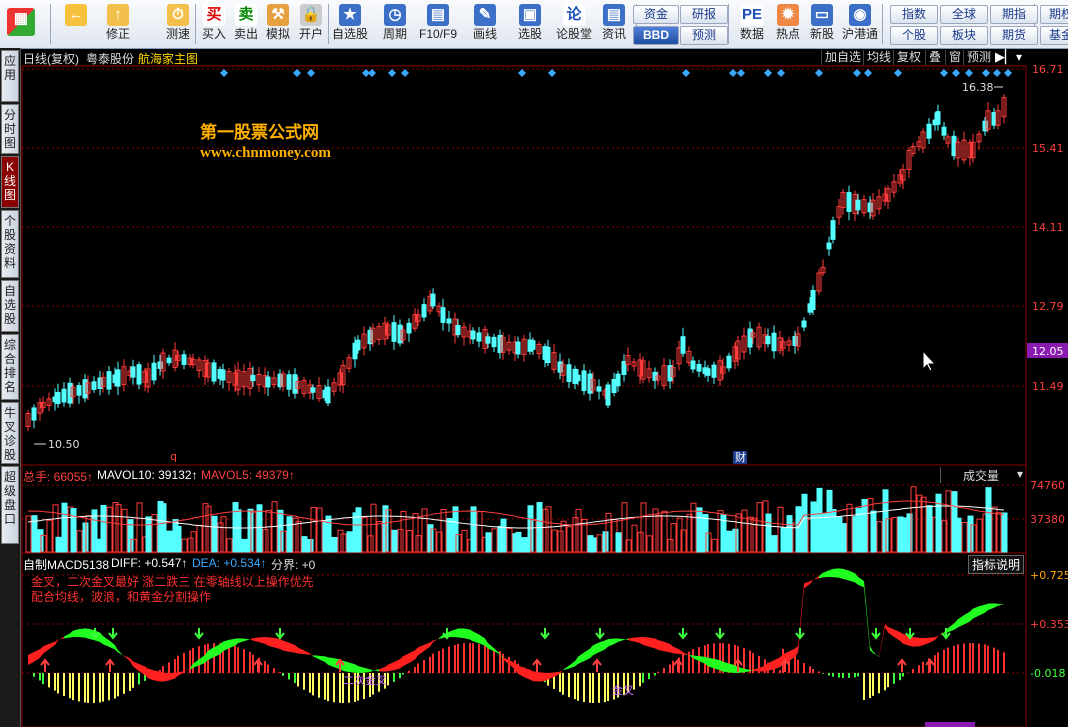 The image size is (1068, 727). I want to click on period-label: 日线(复权), so click(51, 59).